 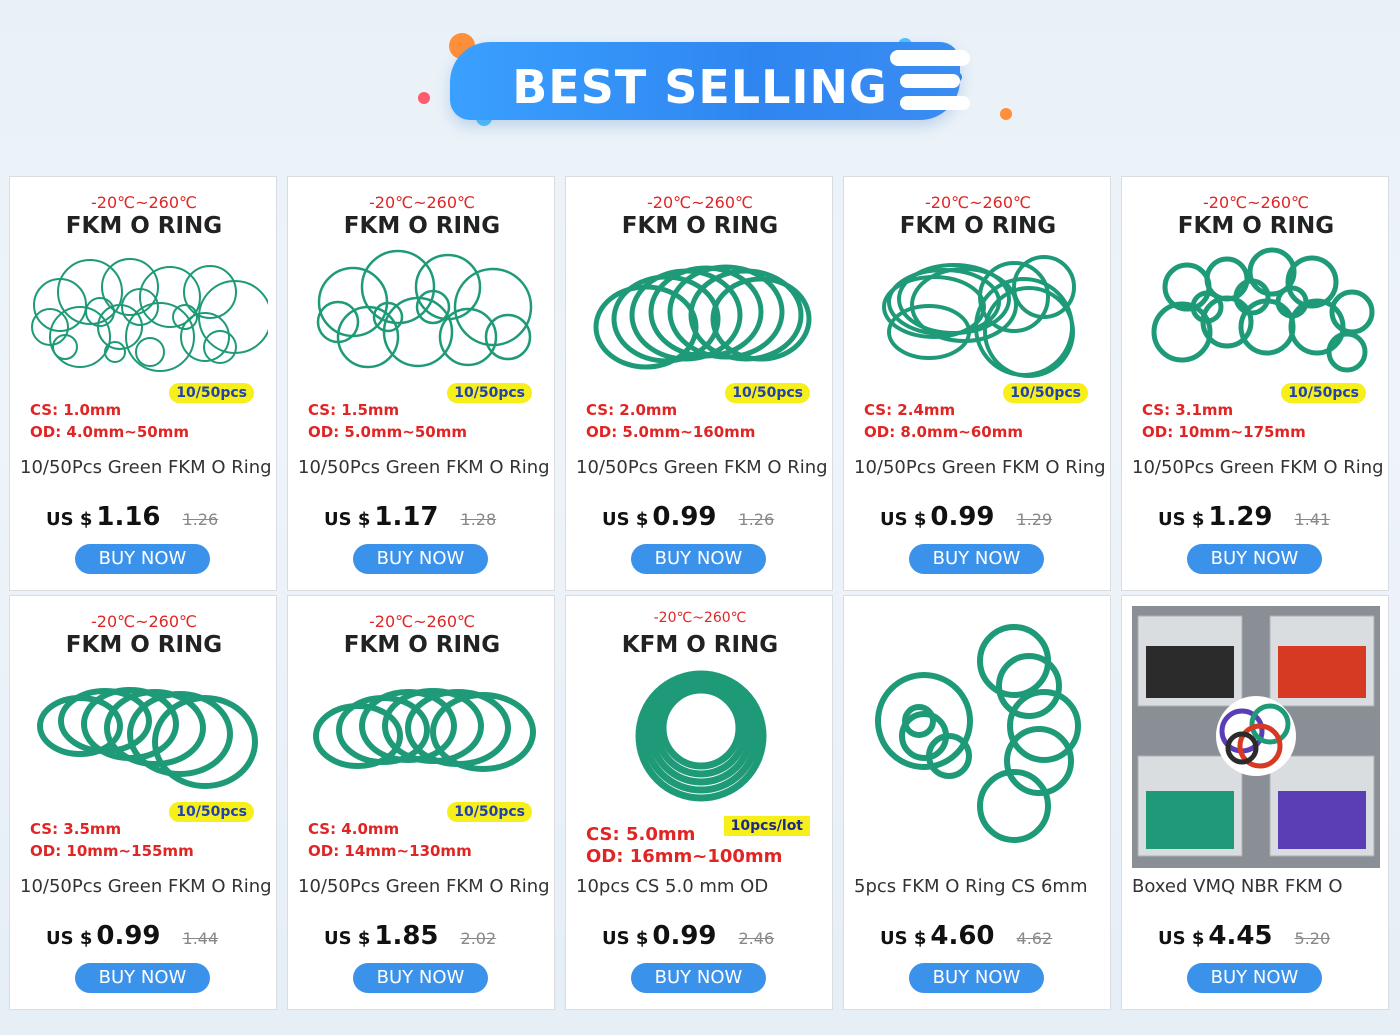 I want to click on original-price: 1.29, so click(x=1034, y=519).